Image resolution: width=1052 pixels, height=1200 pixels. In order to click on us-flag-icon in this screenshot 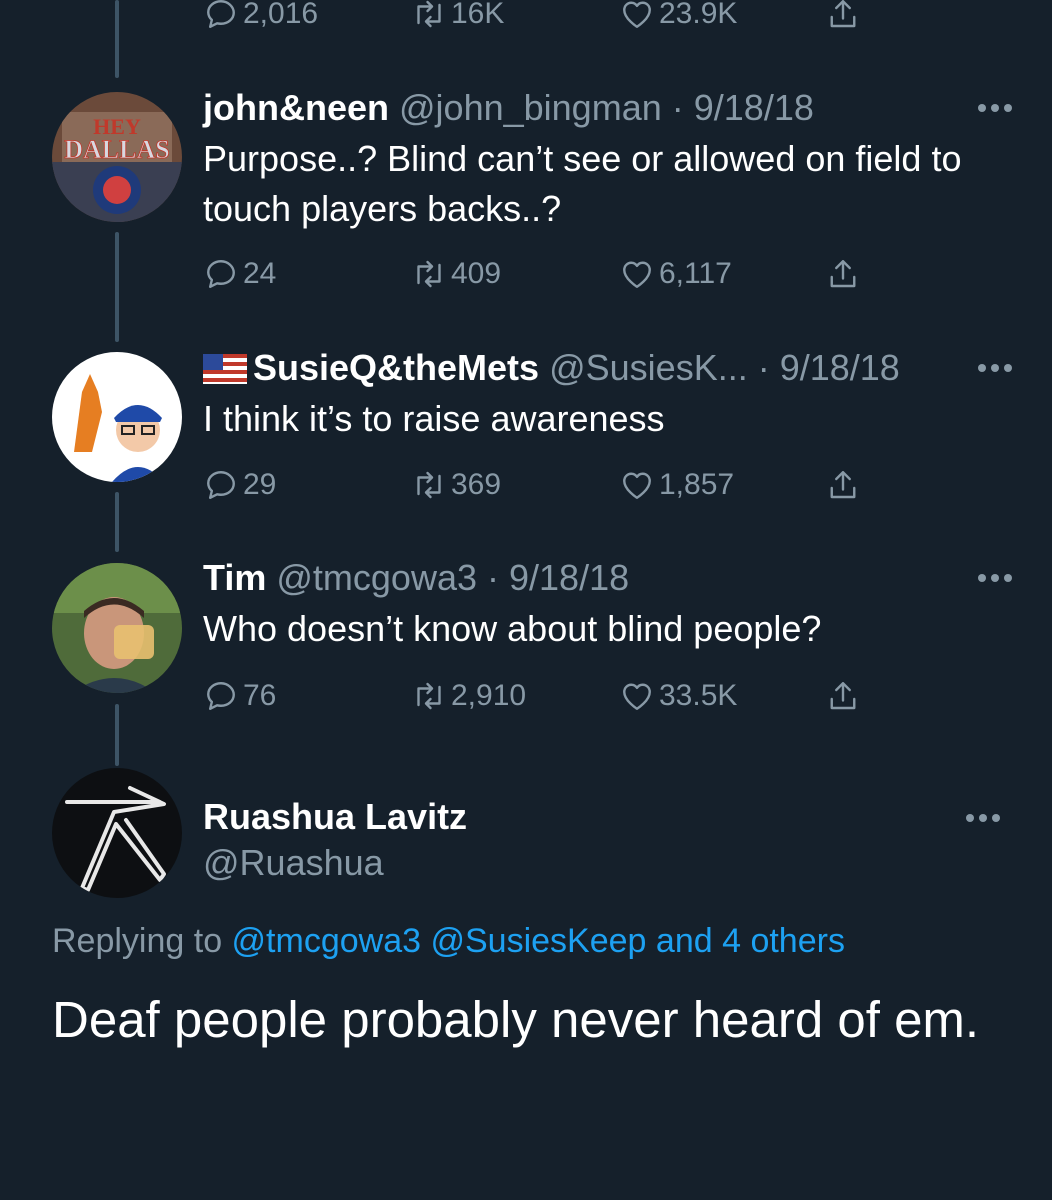, I will do `click(225, 369)`.